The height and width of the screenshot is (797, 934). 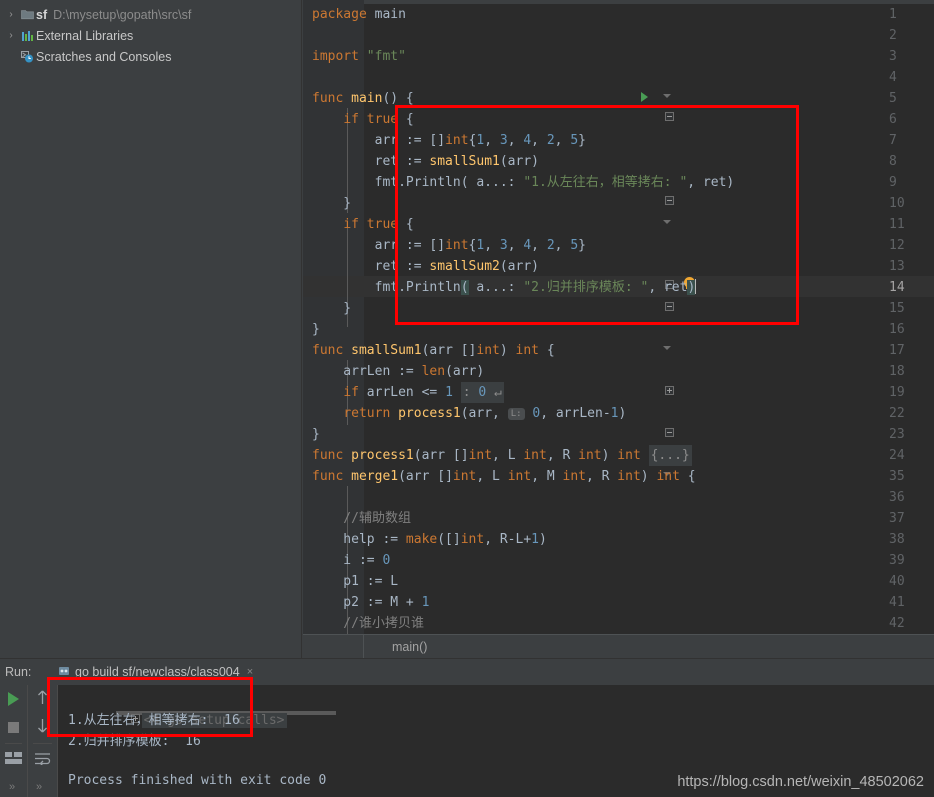 What do you see at coordinates (395, 647) in the screenshot?
I see `breadcrumb-label: main()` at bounding box center [395, 647].